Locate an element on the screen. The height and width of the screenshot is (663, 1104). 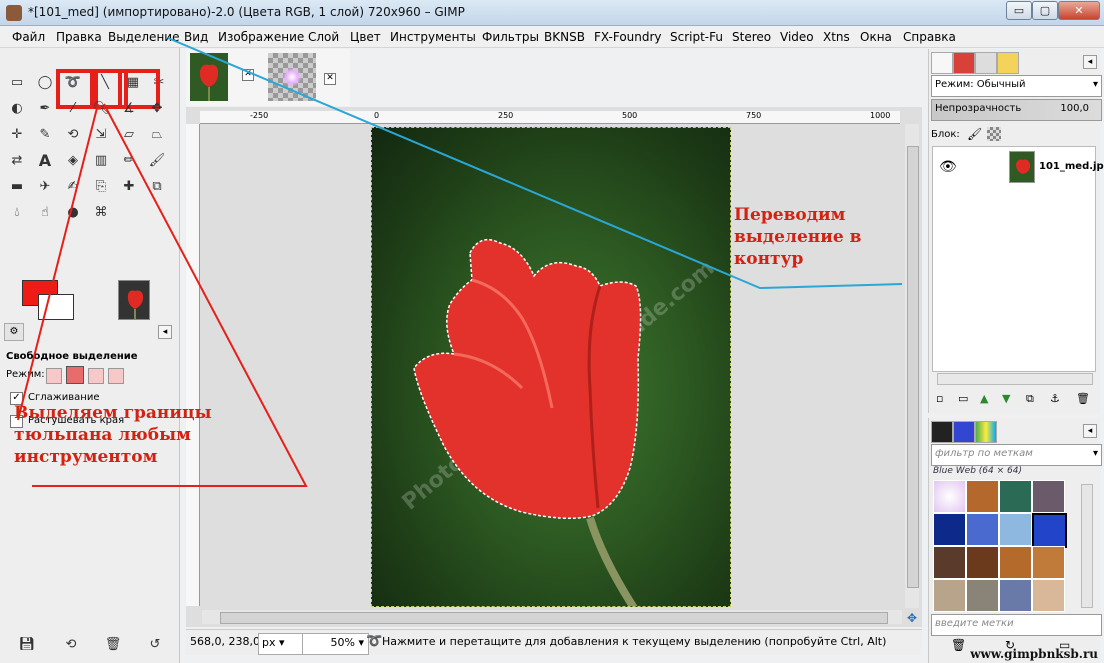
undo-tab-icon is located at coordinates (1008, 63).